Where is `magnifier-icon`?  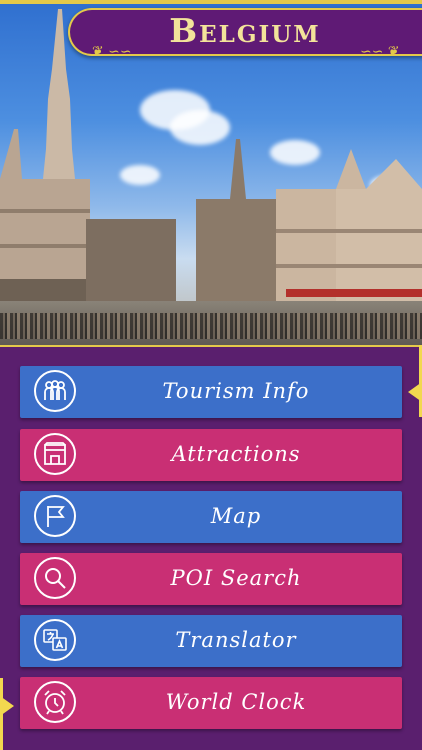
magnifier-icon is located at coordinates (55, 578).